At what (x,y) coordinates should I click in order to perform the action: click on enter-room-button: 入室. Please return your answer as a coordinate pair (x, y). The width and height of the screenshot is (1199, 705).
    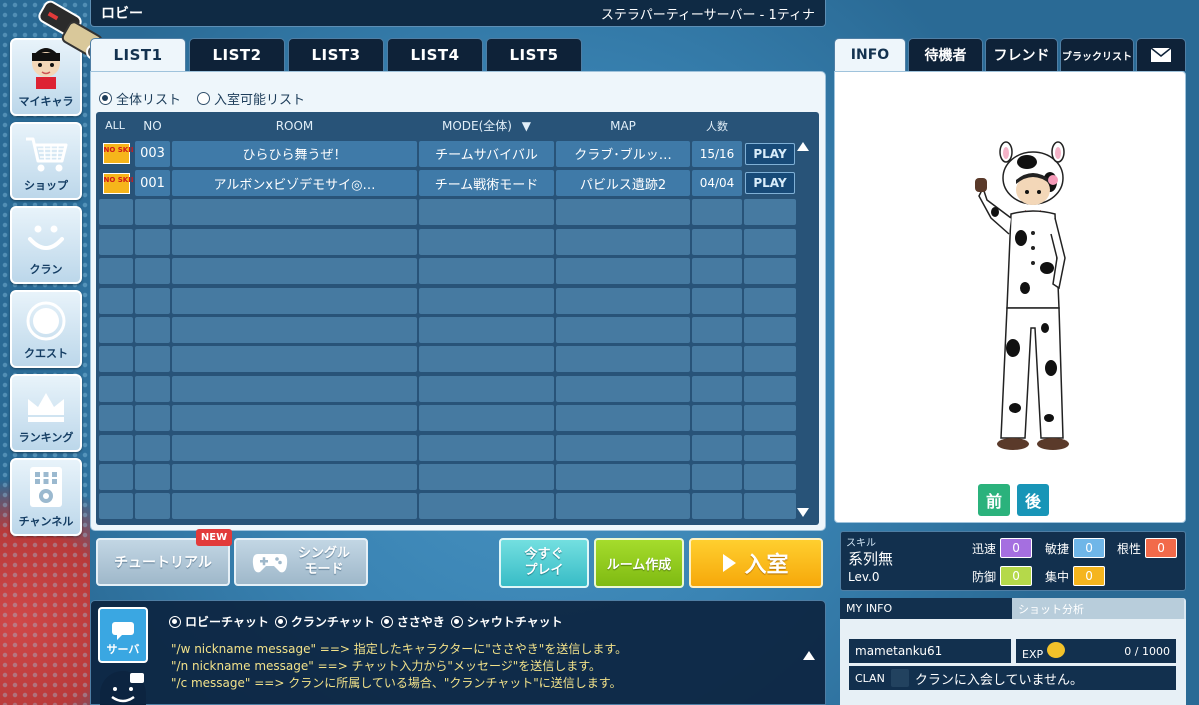
    Looking at the image, I should click on (756, 563).